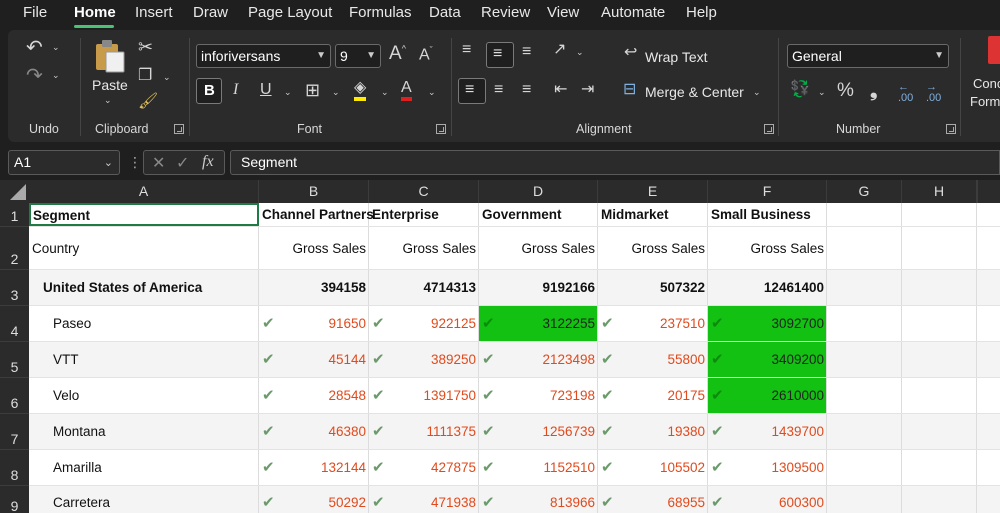  I want to click on cell-a1: Segment, so click(144, 214).